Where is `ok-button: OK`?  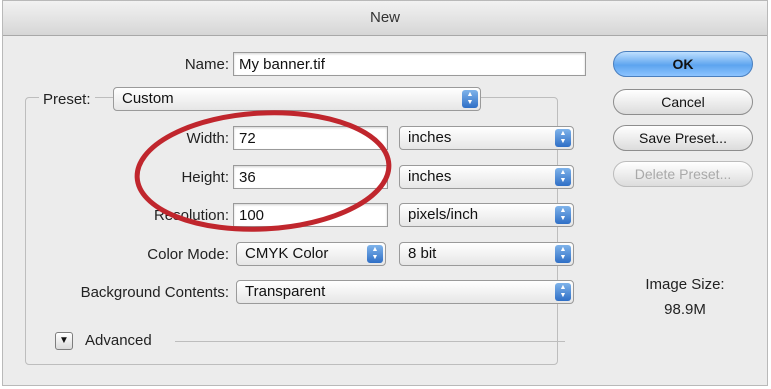 ok-button: OK is located at coordinates (683, 64).